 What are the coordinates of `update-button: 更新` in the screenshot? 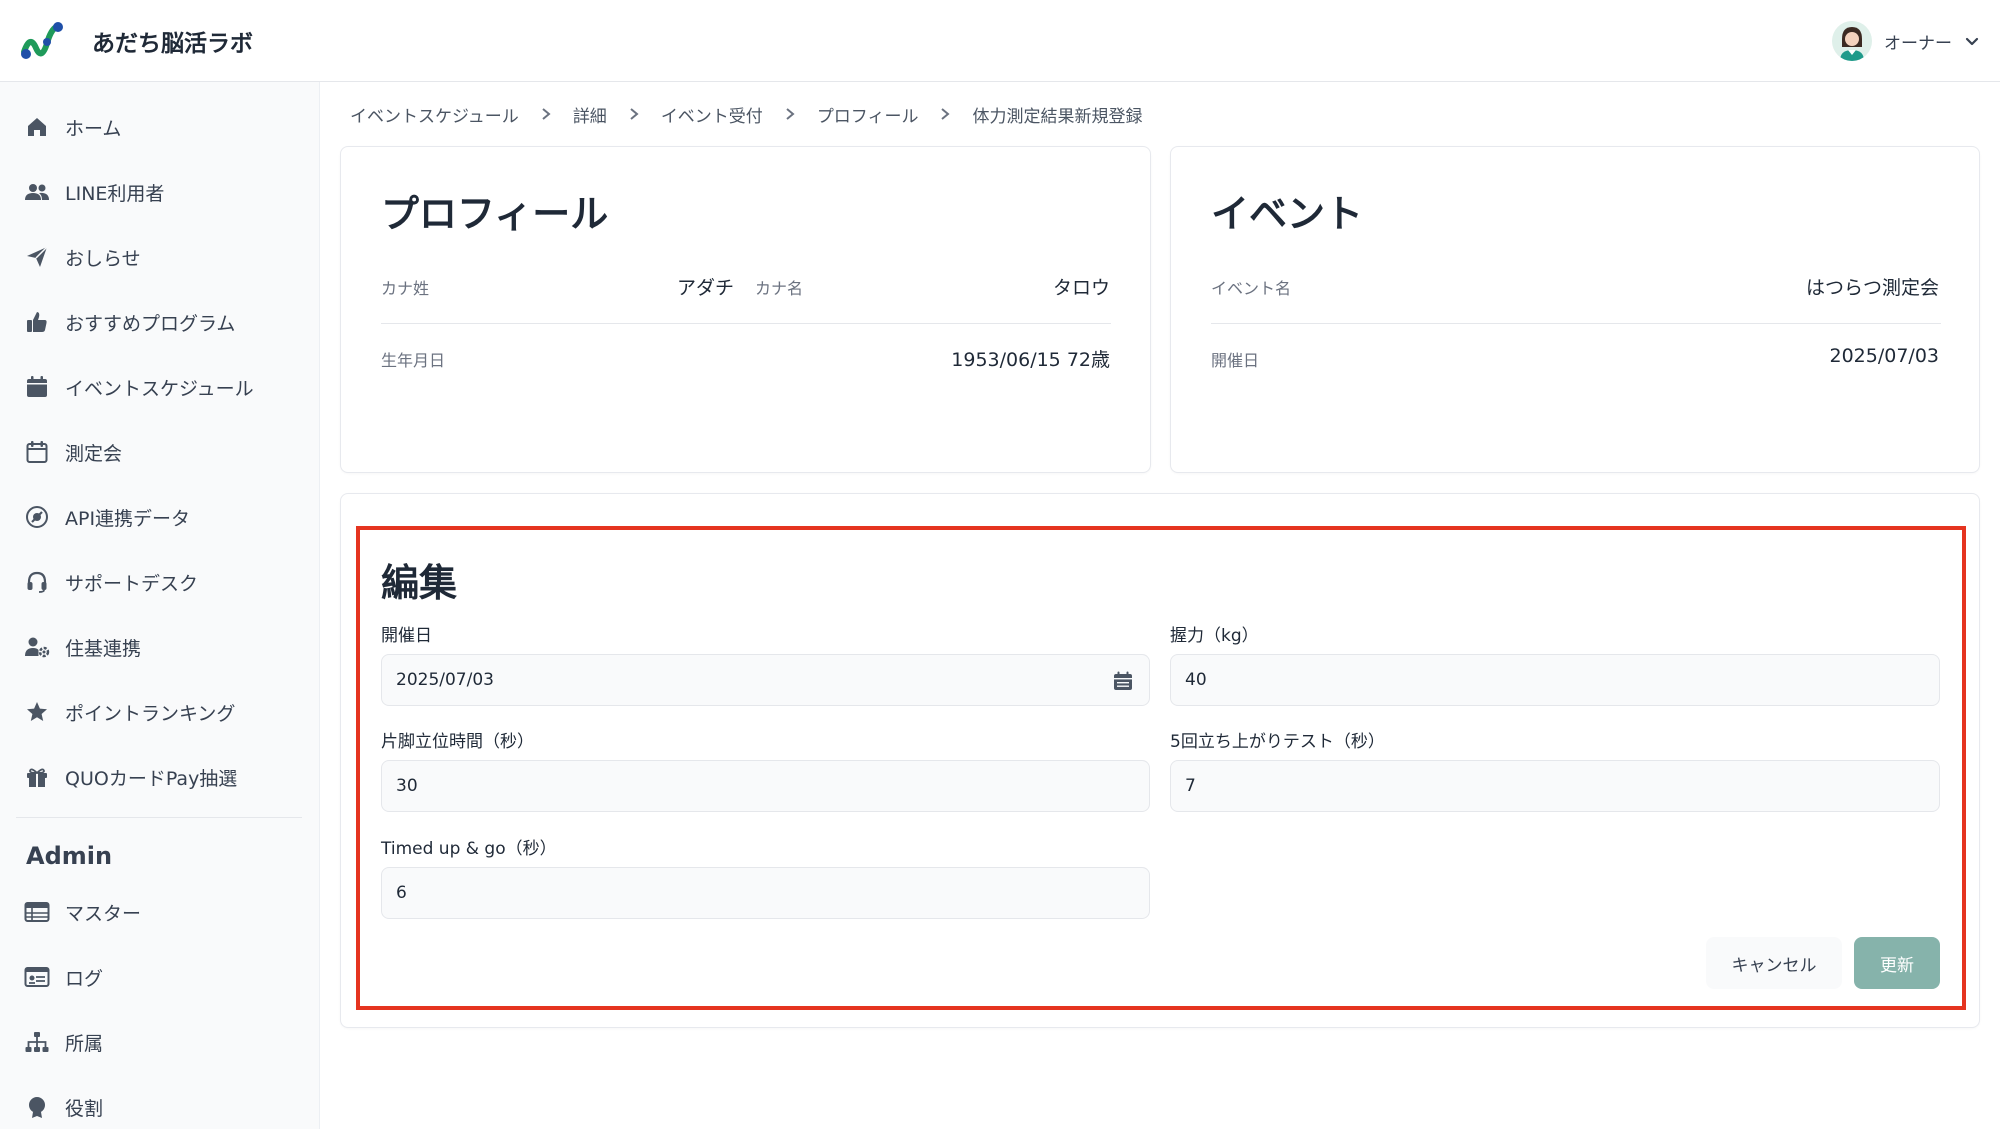 It's located at (1897, 963).